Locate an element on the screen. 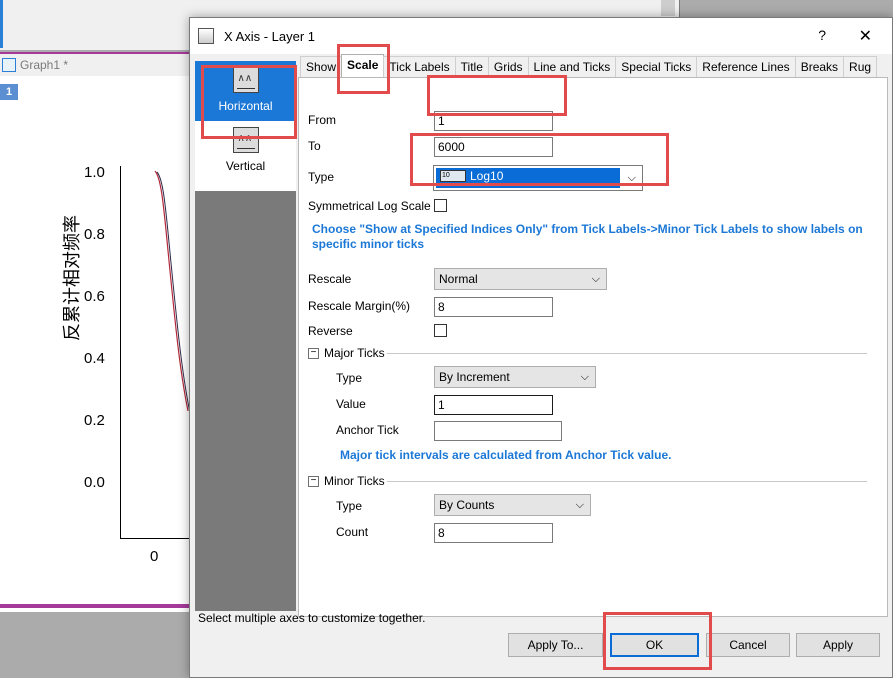 The height and width of the screenshot is (678, 893). y-tick-label: 0.4 is located at coordinates (94, 358).